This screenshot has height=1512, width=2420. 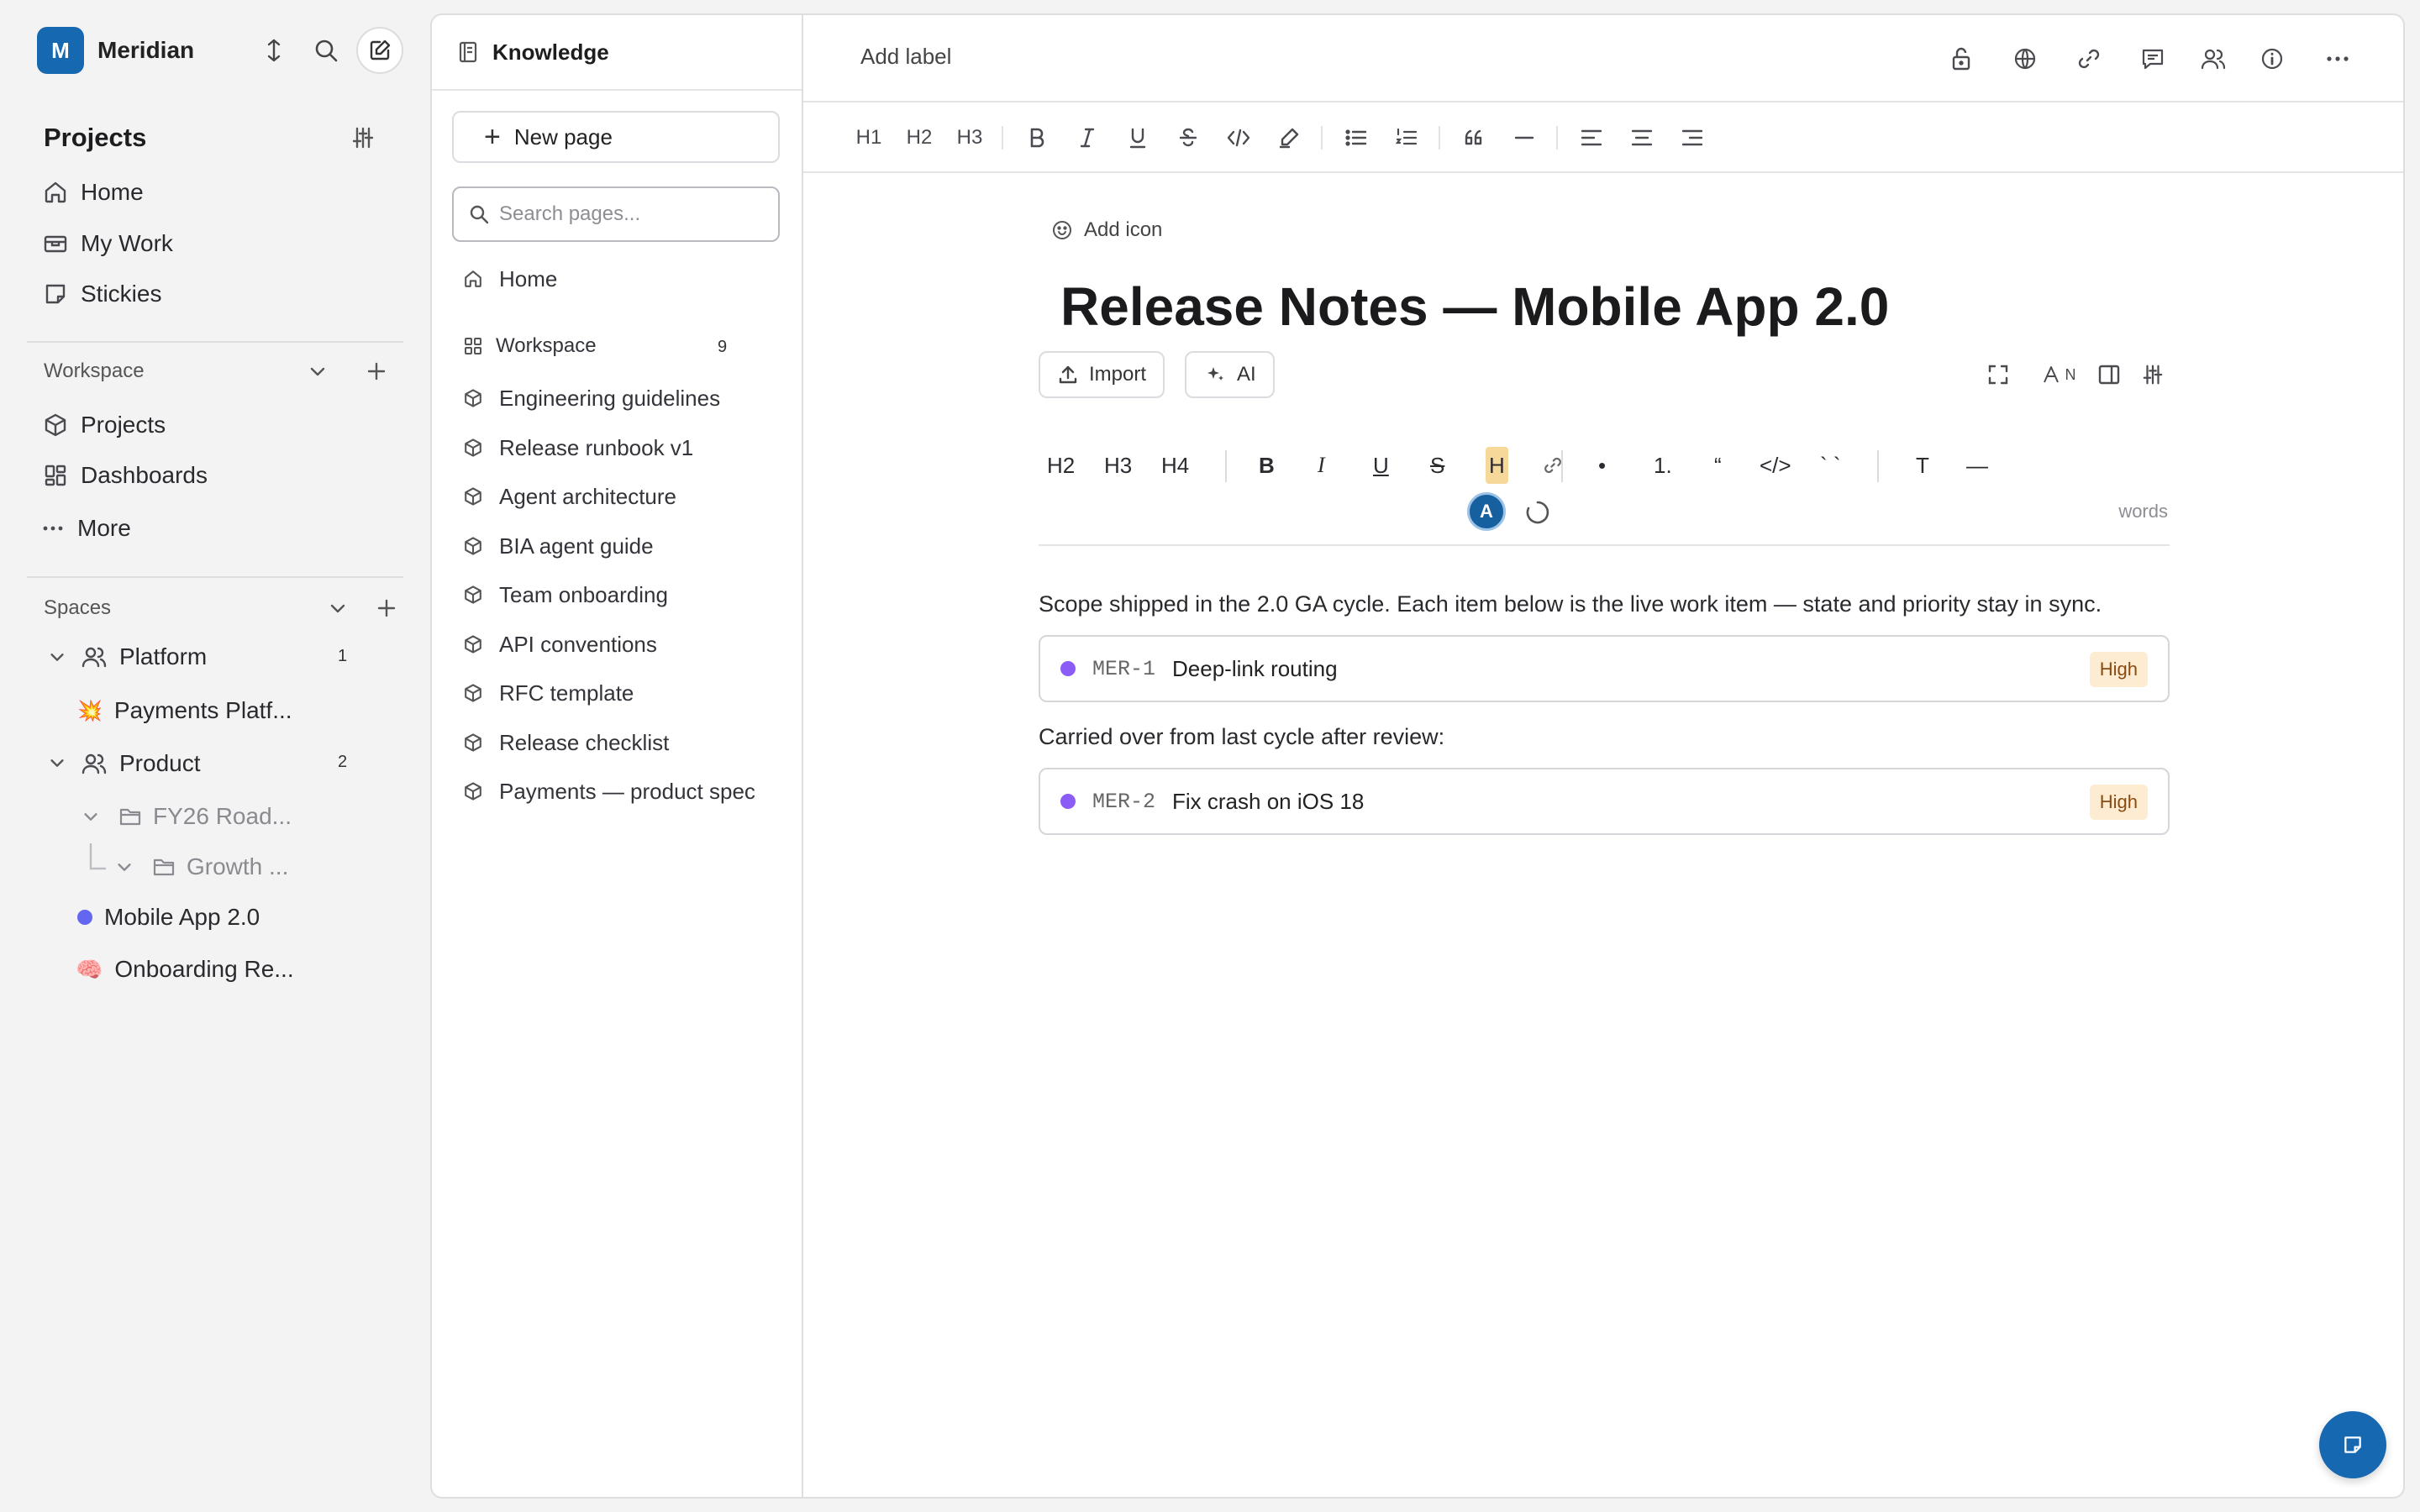 I want to click on sidebar-item-more: More, so click(x=85, y=528).